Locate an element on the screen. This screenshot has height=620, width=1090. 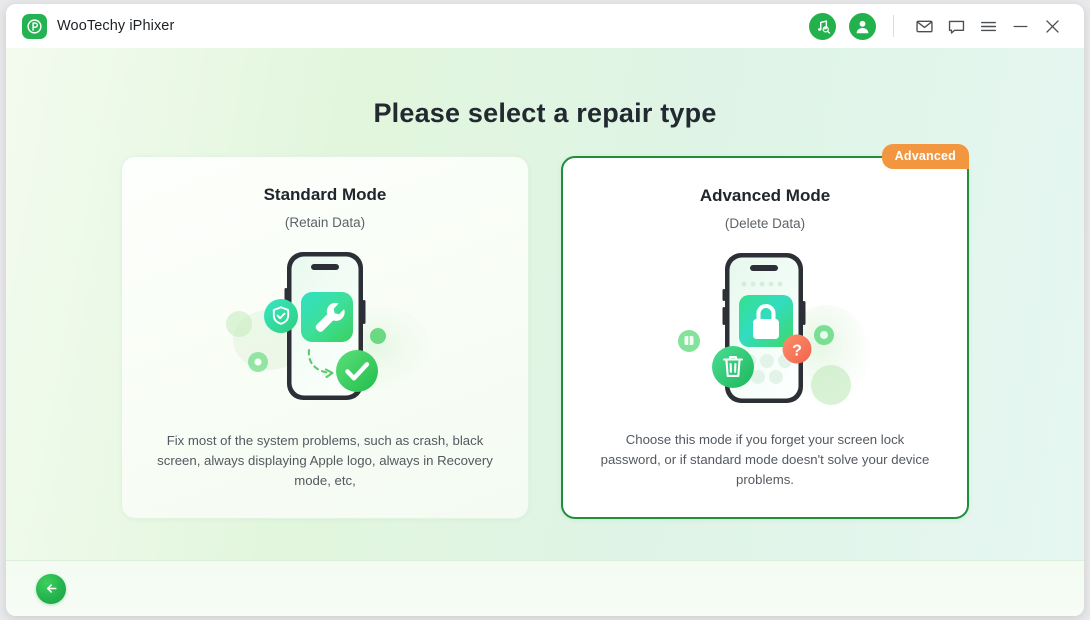
back-button is located at coordinates (51, 588).